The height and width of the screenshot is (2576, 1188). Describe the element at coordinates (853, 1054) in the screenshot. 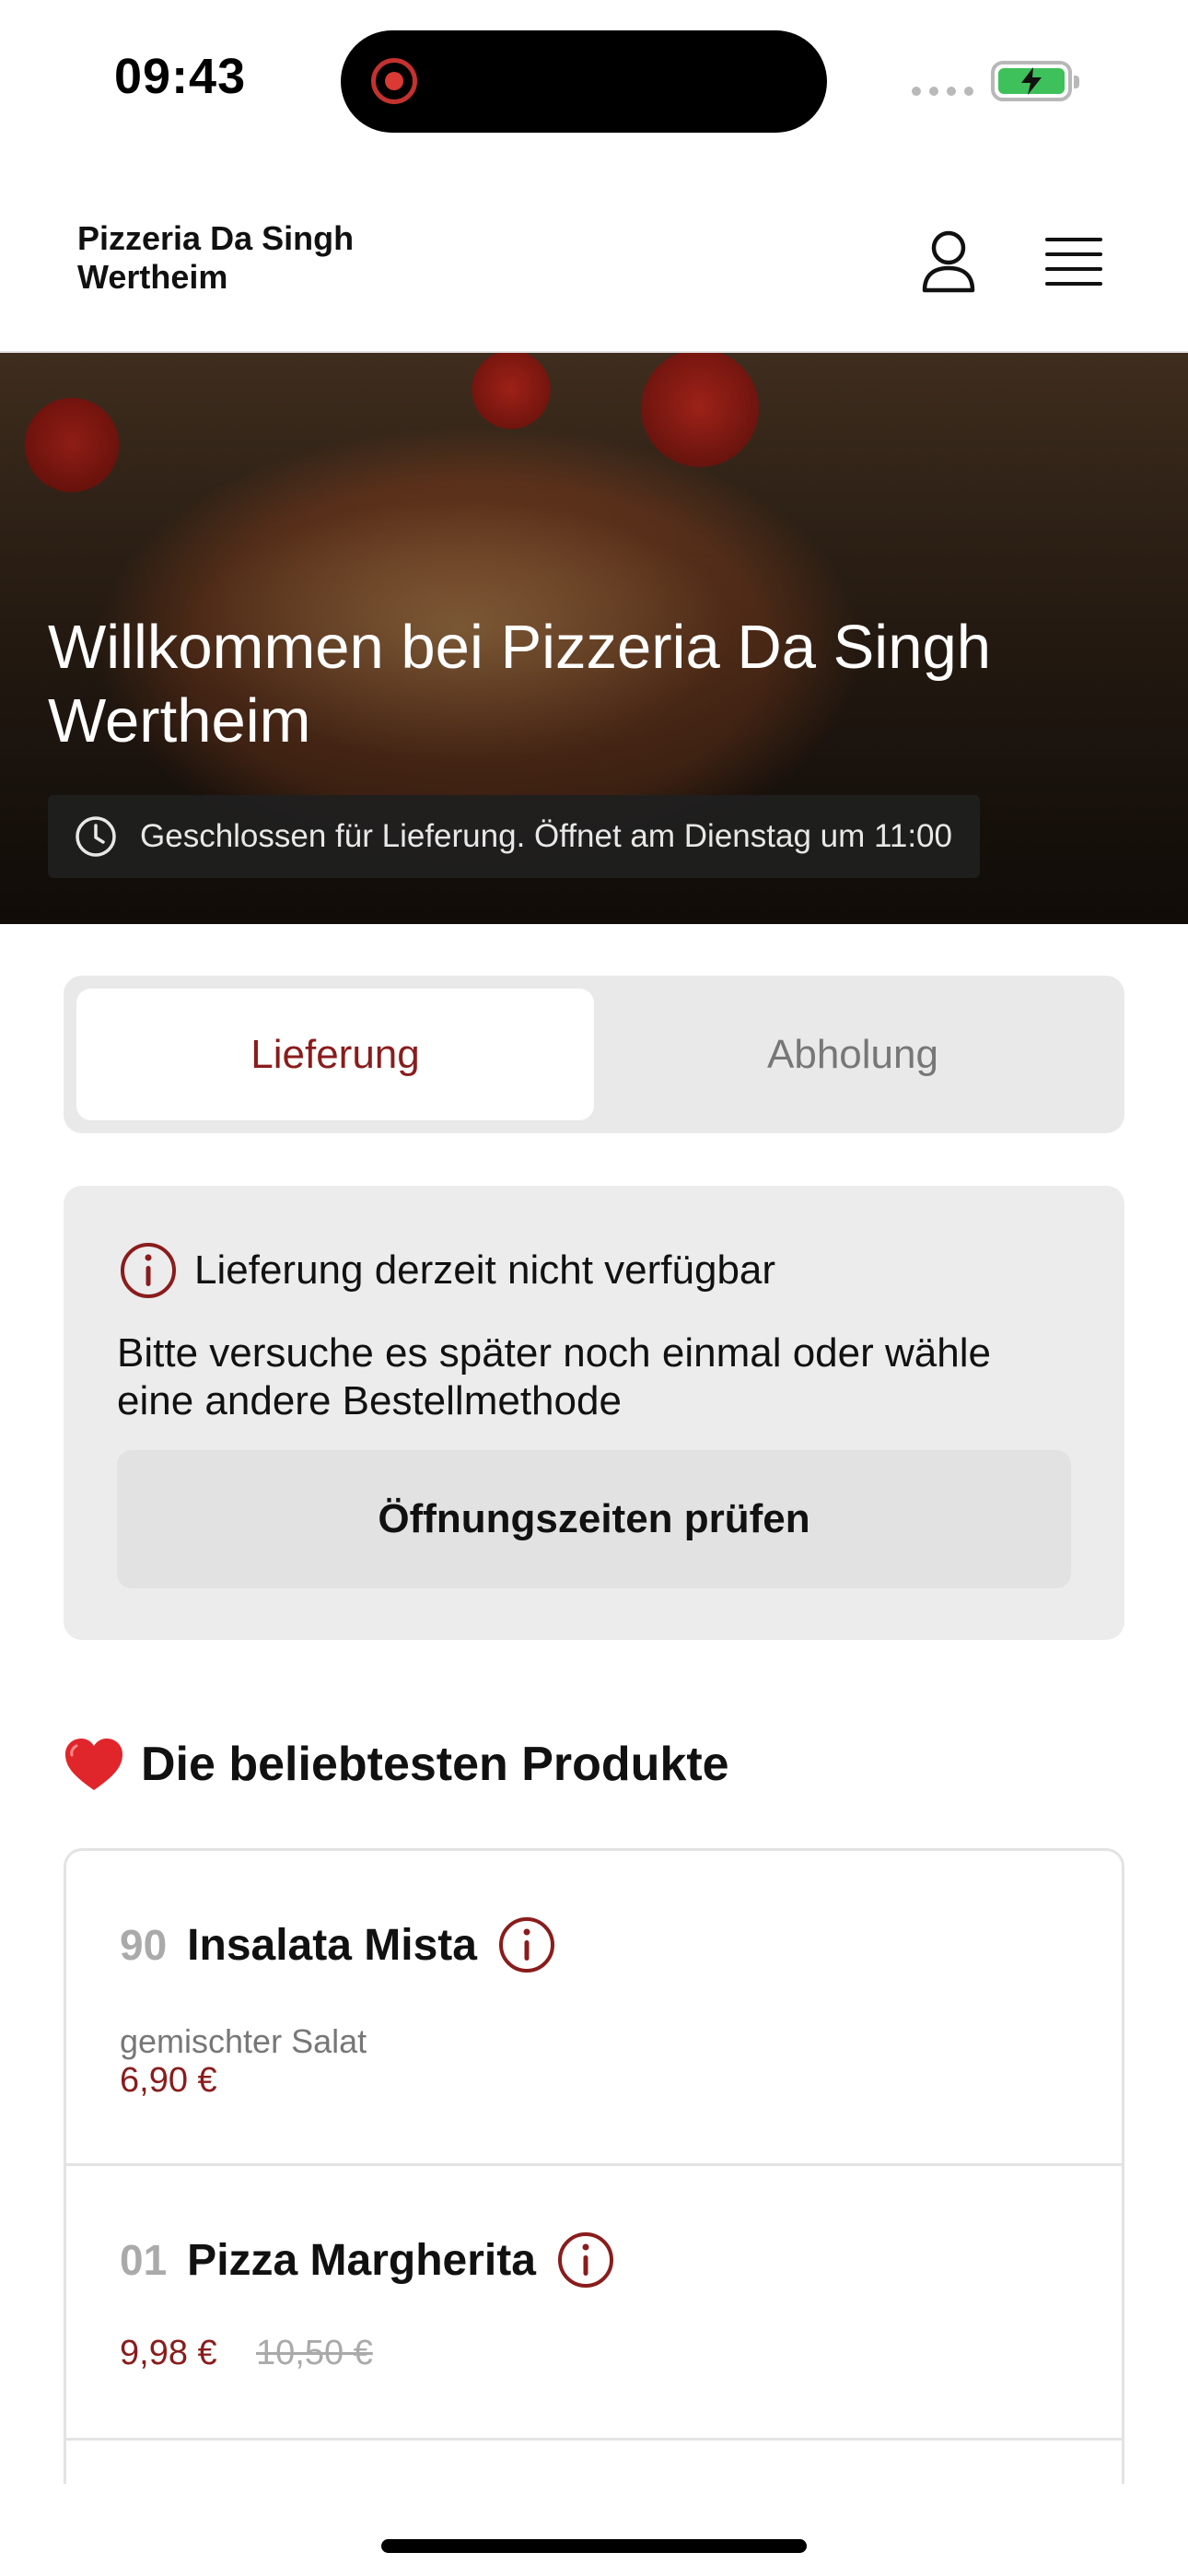

I see `tab-pickup: Abholung` at that location.